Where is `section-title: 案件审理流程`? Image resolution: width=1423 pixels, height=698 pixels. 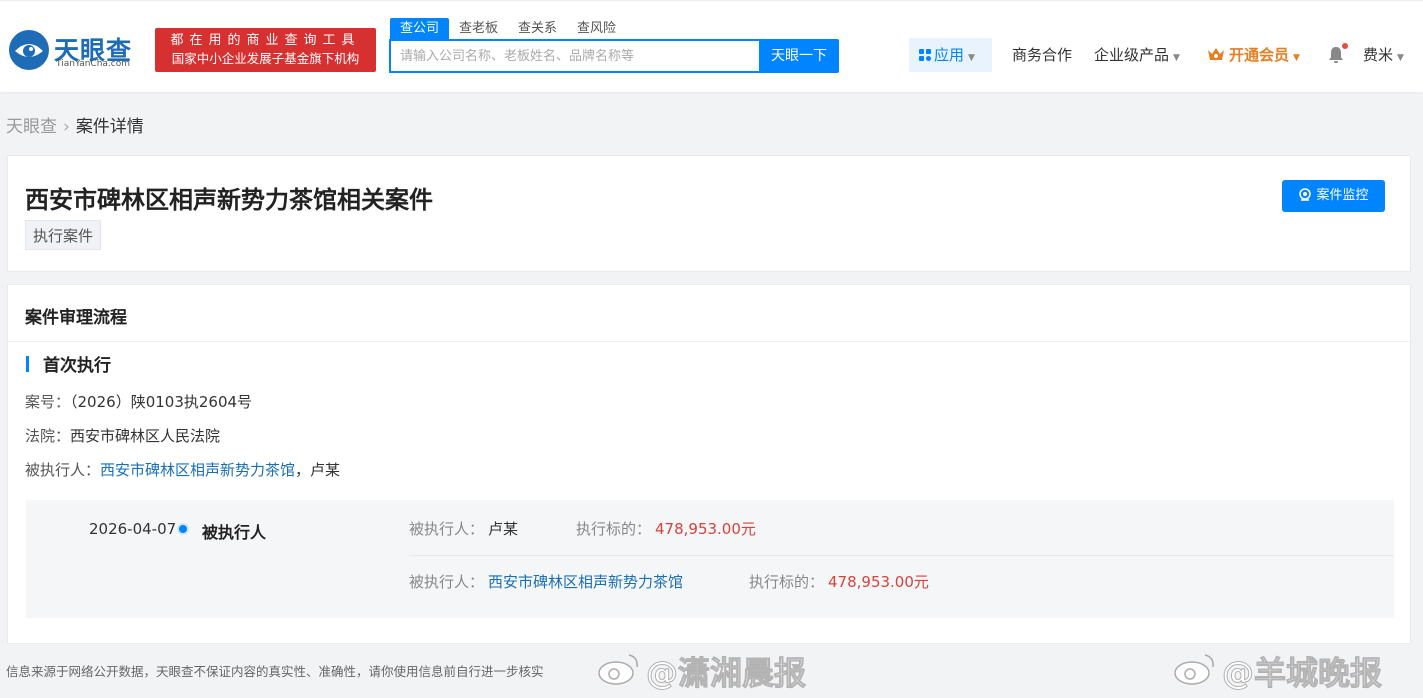 section-title: 案件审理流程 is located at coordinates (76, 318).